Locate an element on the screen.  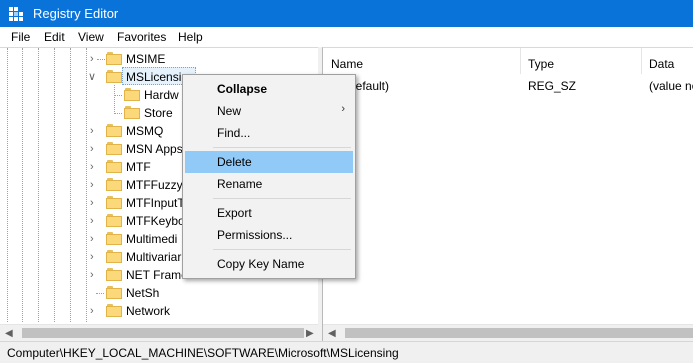
tree-item-msime: › MSIME is located at coordinates (159, 59).